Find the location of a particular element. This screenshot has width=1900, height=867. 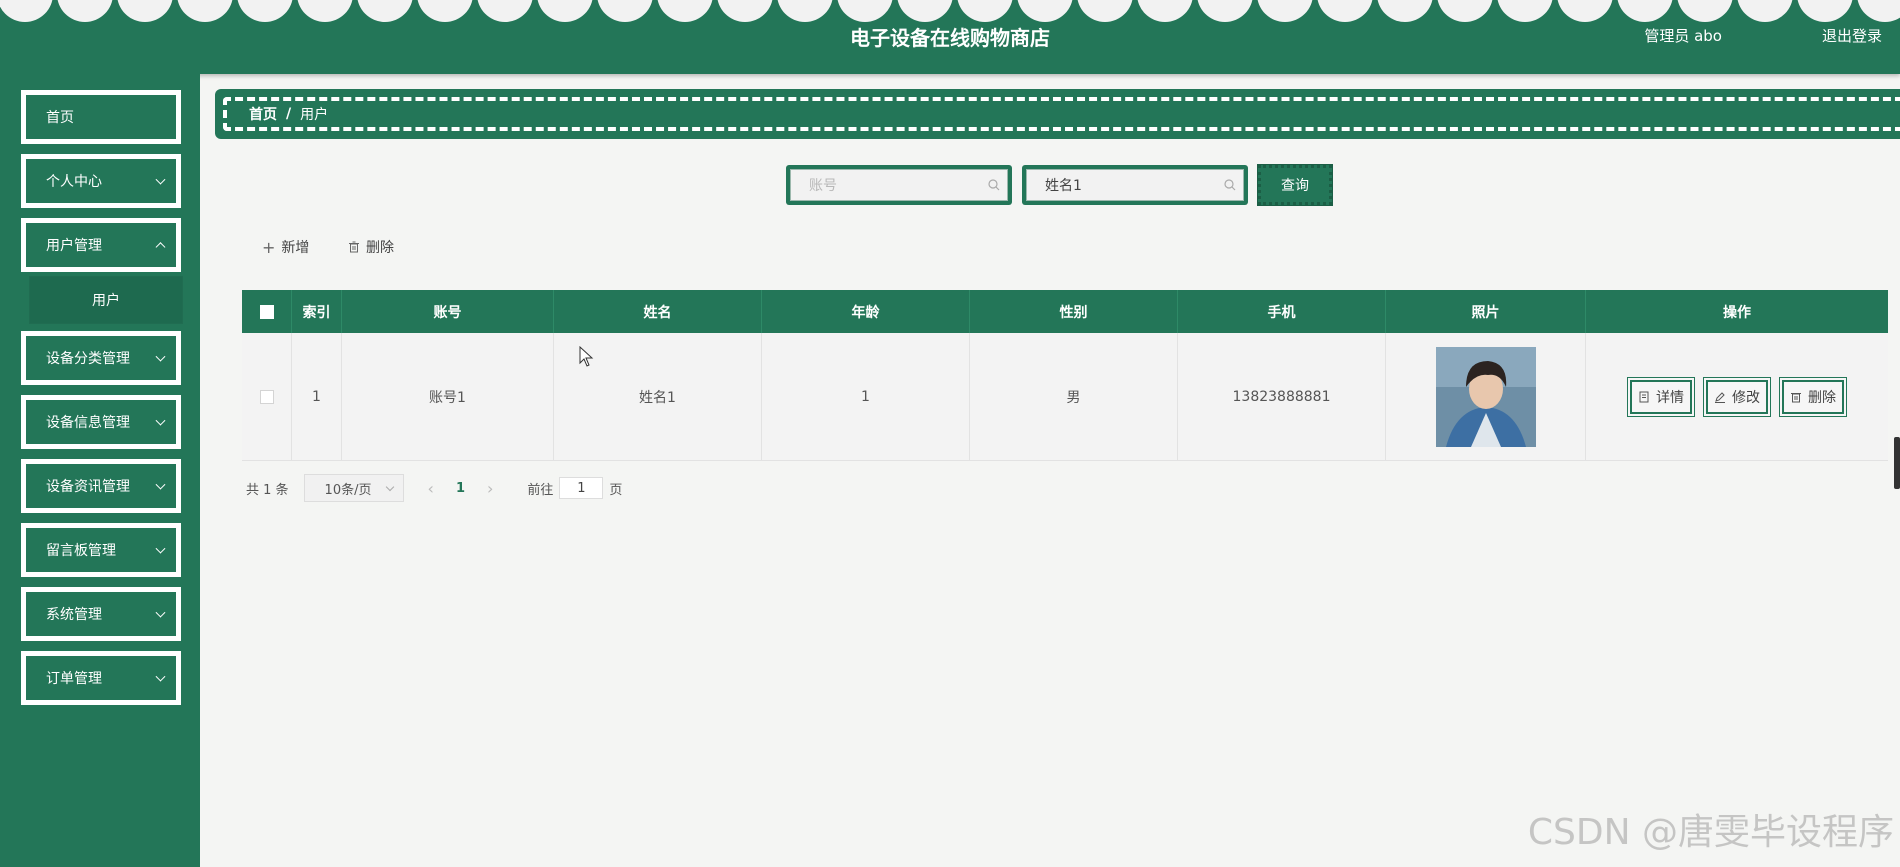

current-user: 管理员 abo is located at coordinates (1683, 36).